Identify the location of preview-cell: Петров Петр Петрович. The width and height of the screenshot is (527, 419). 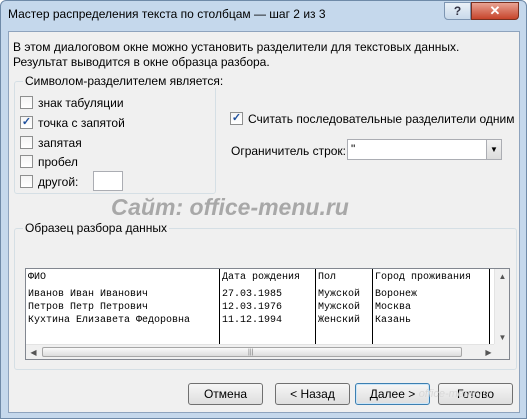
(88, 307).